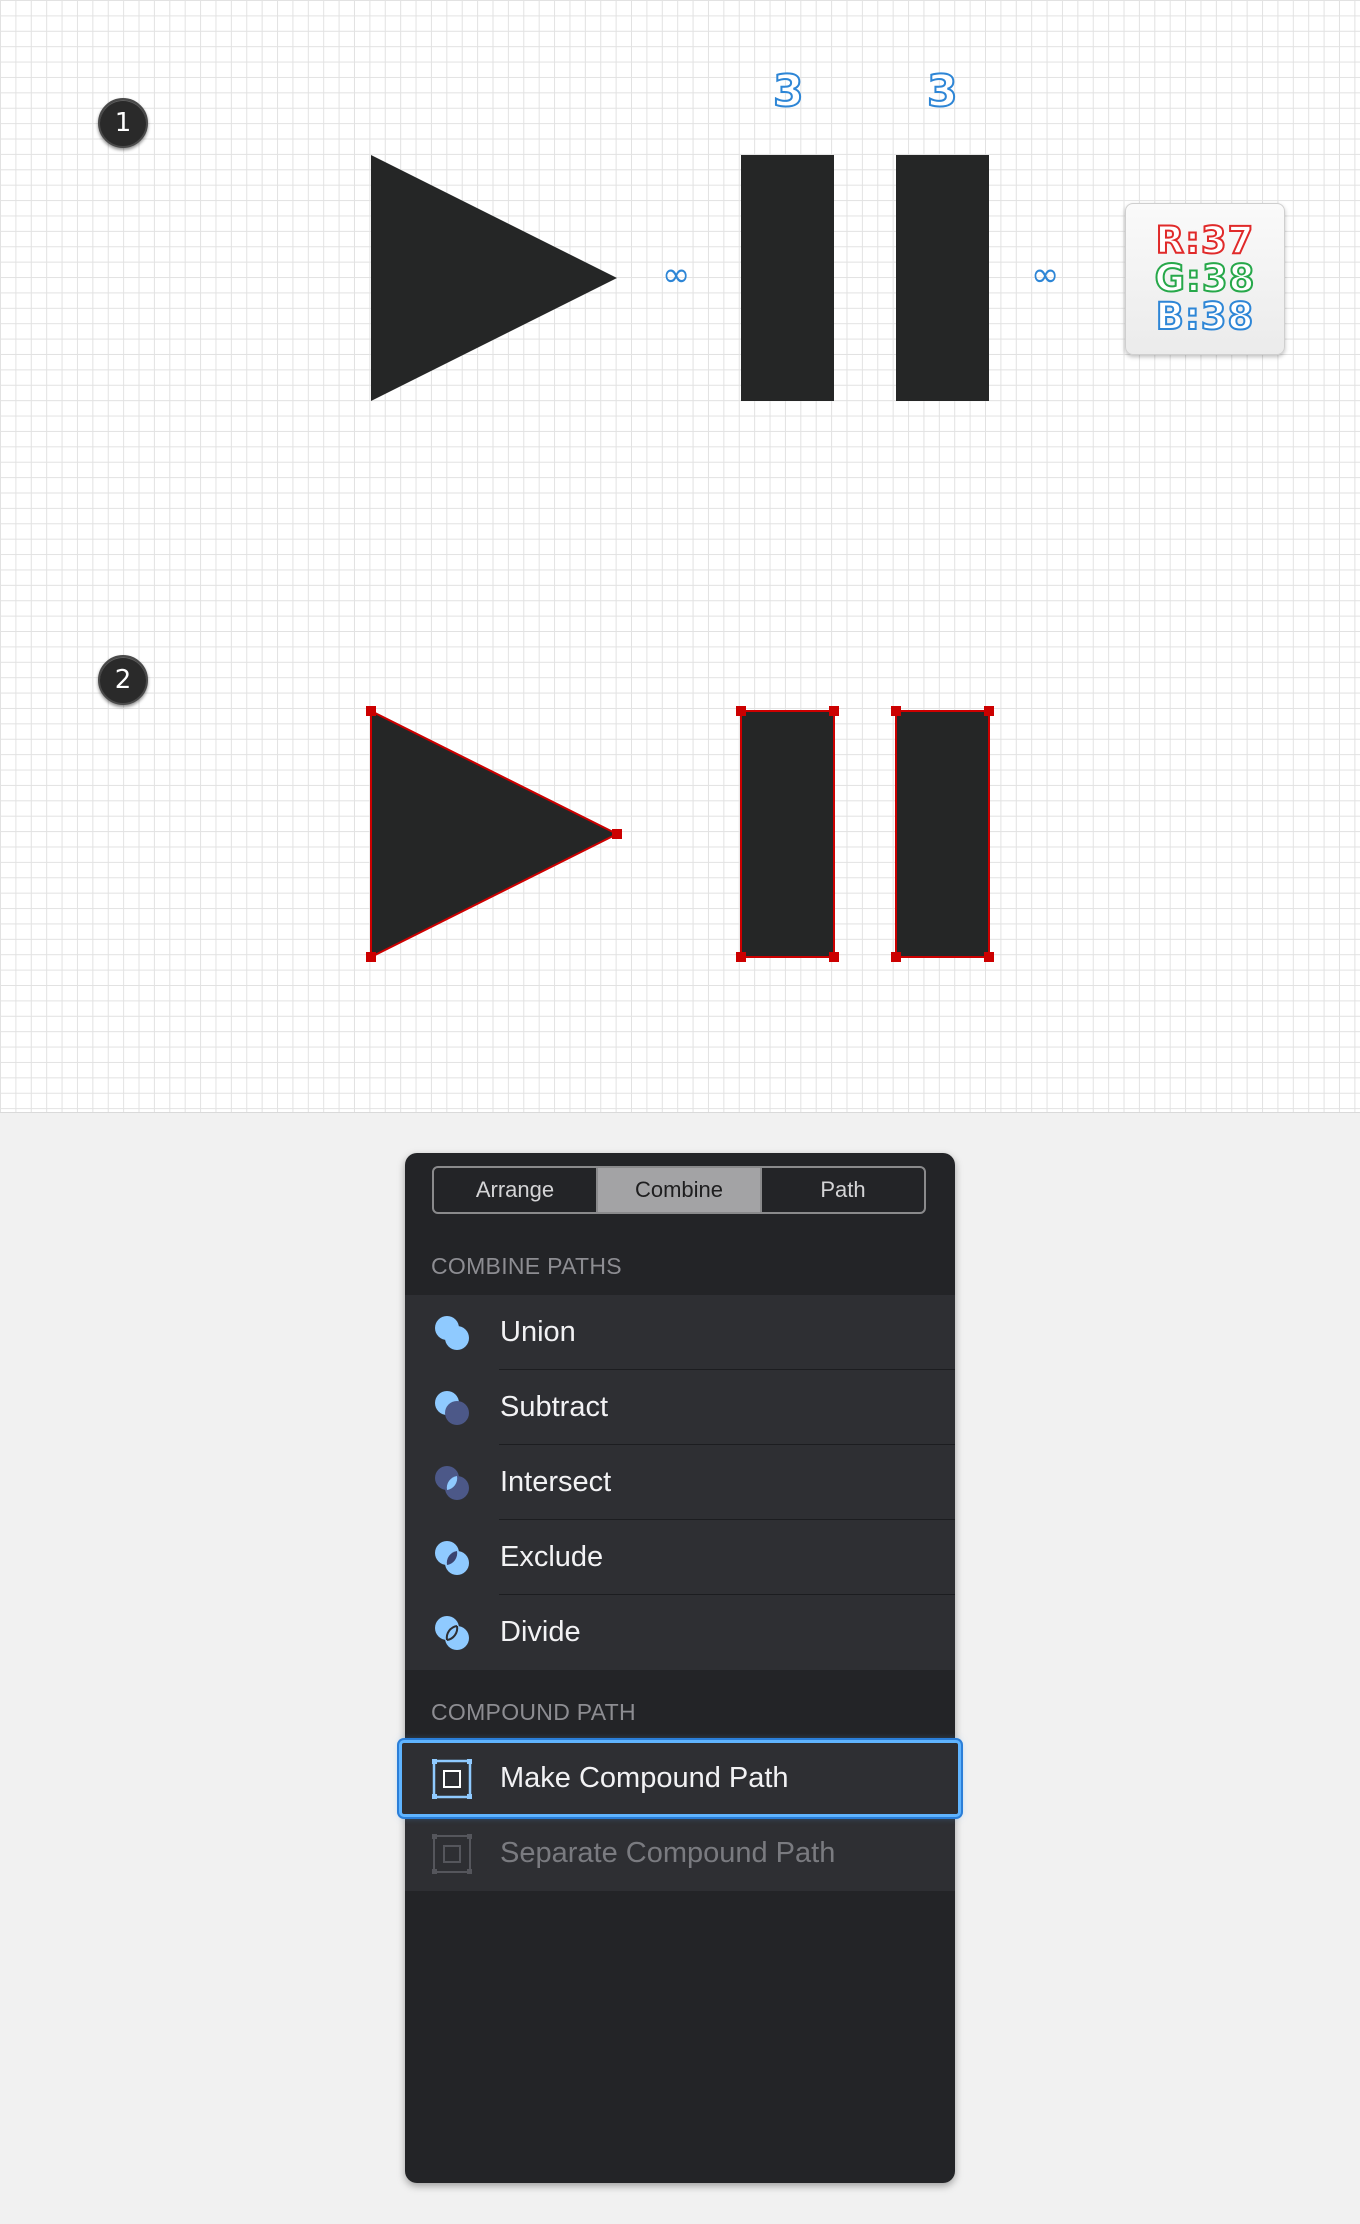 This screenshot has height=2224, width=1360. What do you see at coordinates (680, 1632) in the screenshot?
I see `divide-button: Divide` at bounding box center [680, 1632].